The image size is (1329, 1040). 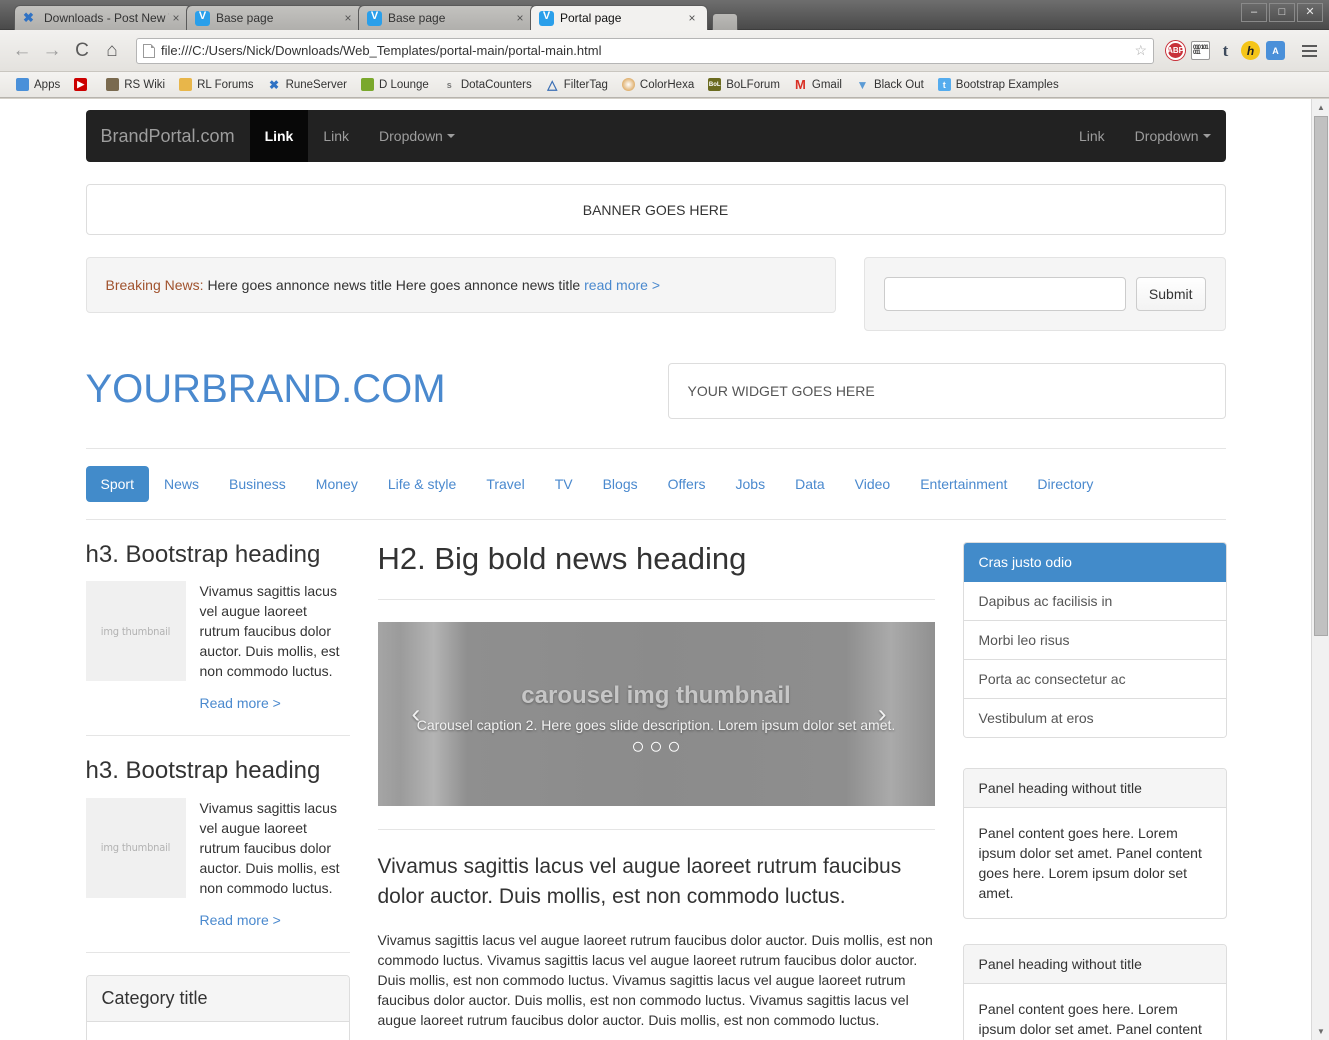 I want to click on list-item: Vestibulum at eros, so click(x=1094, y=718).